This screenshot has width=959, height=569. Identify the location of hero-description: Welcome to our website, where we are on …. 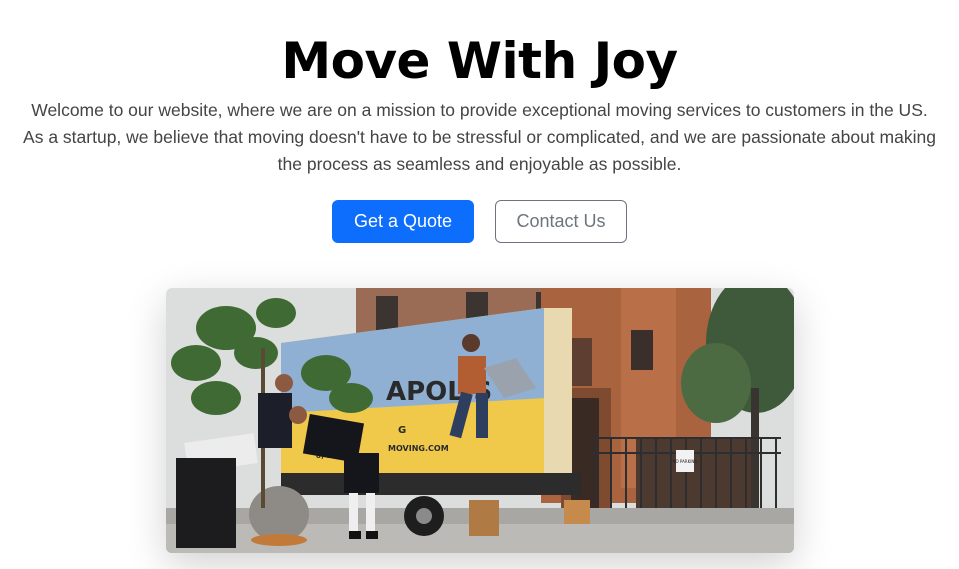
(479, 137).